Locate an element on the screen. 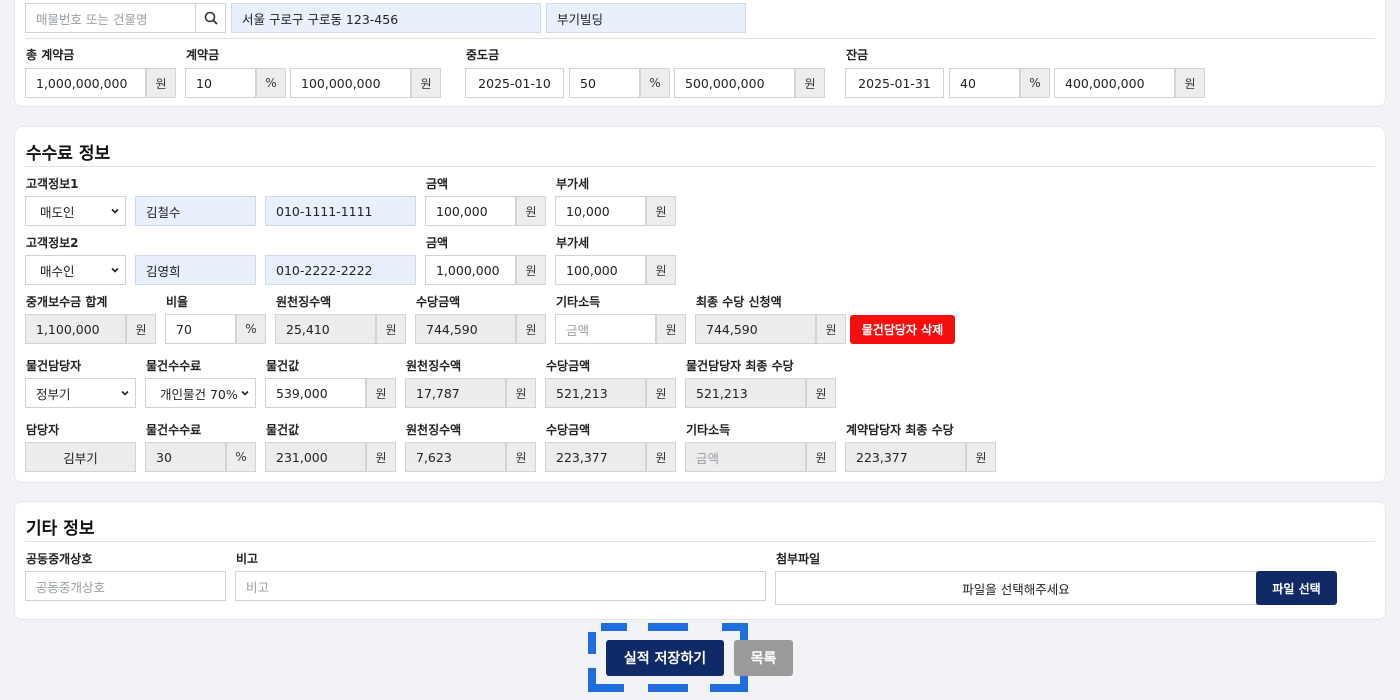 The image size is (1400, 700). property-manager-select: 정부기 is located at coordinates (80, 393).